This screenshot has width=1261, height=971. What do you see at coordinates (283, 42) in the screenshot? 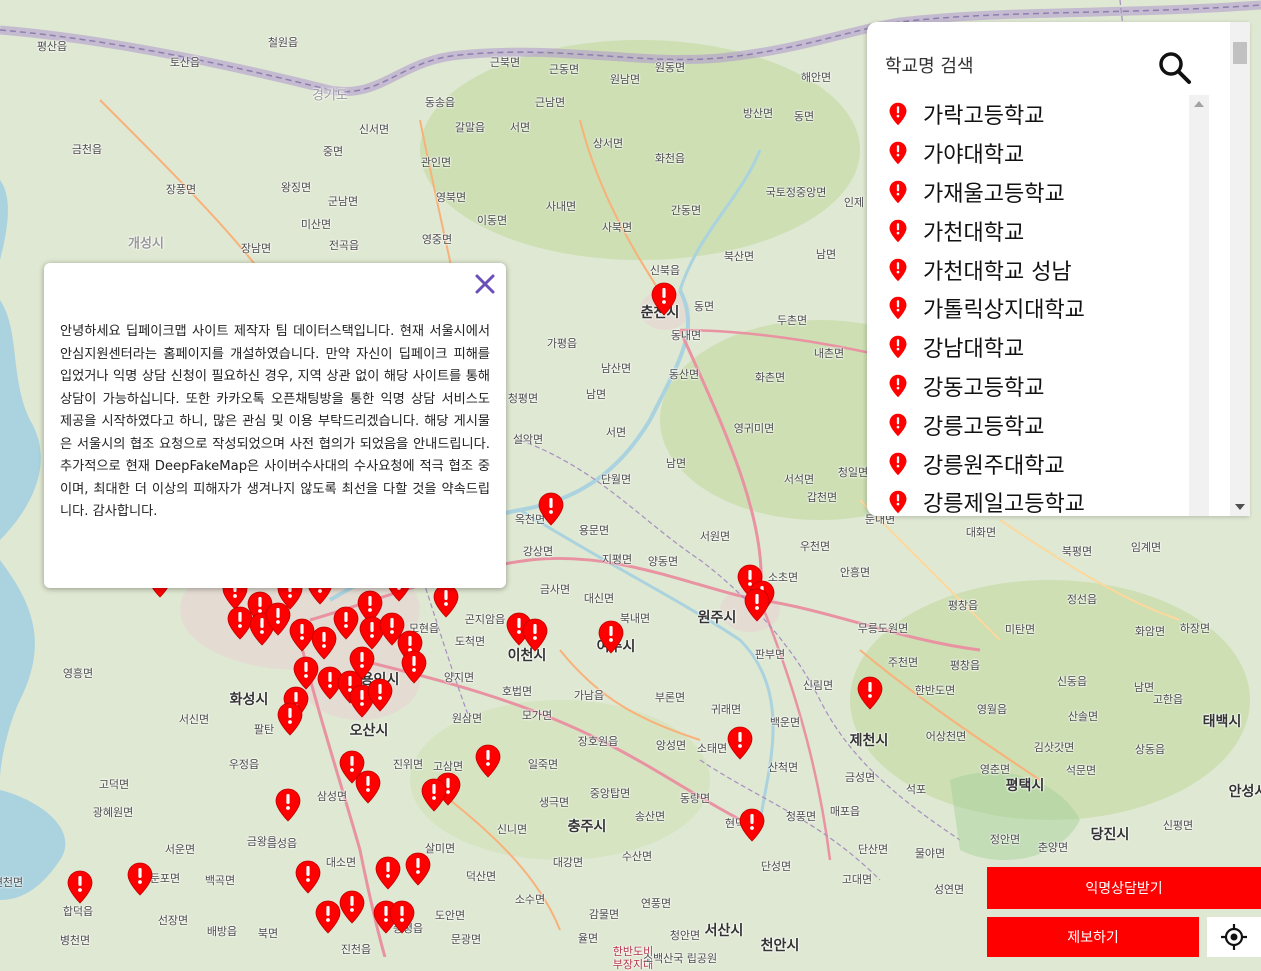
I see `place-label: 철원읍` at bounding box center [283, 42].